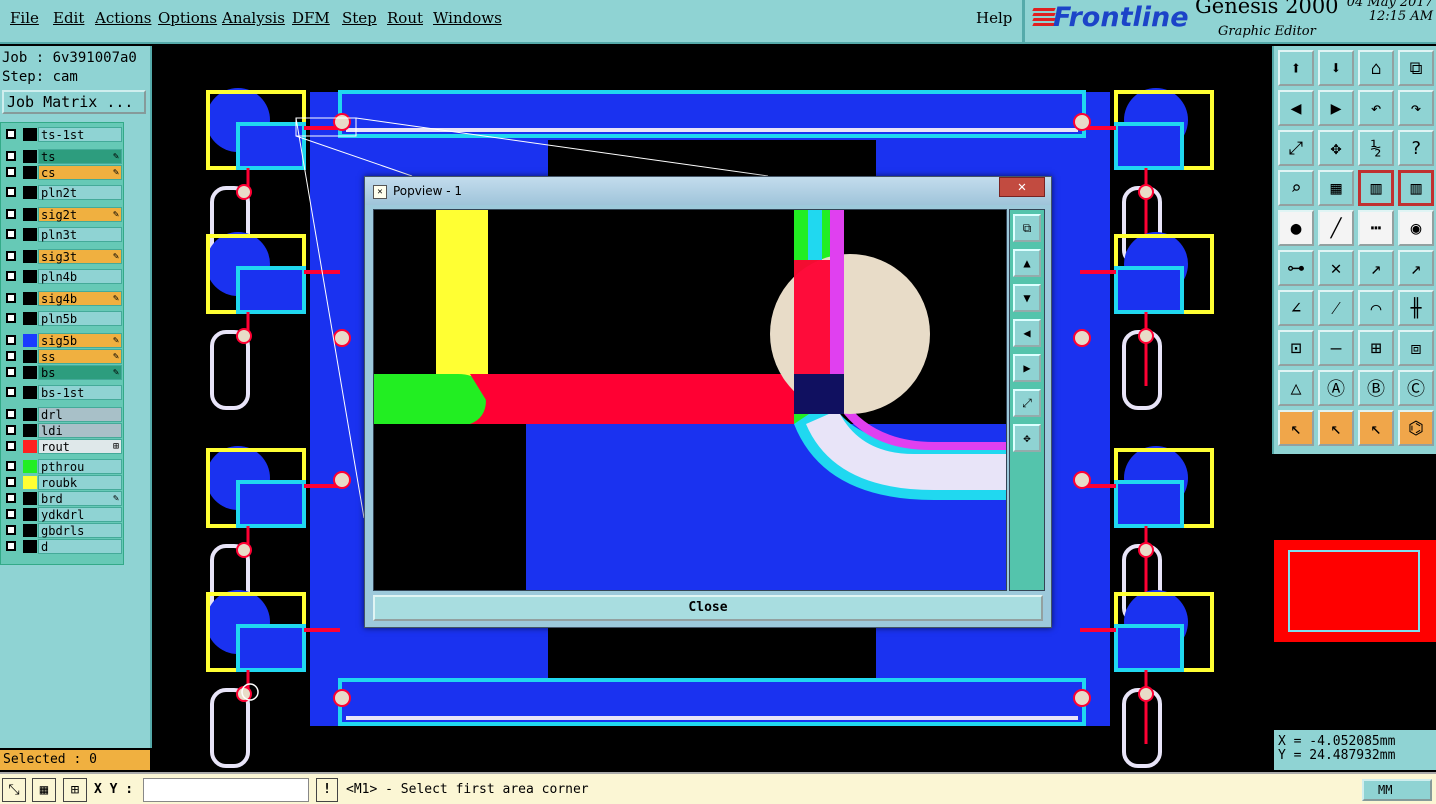  What do you see at coordinates (1336, 68) in the screenshot?
I see `move-down-icon: ⬇` at bounding box center [1336, 68].